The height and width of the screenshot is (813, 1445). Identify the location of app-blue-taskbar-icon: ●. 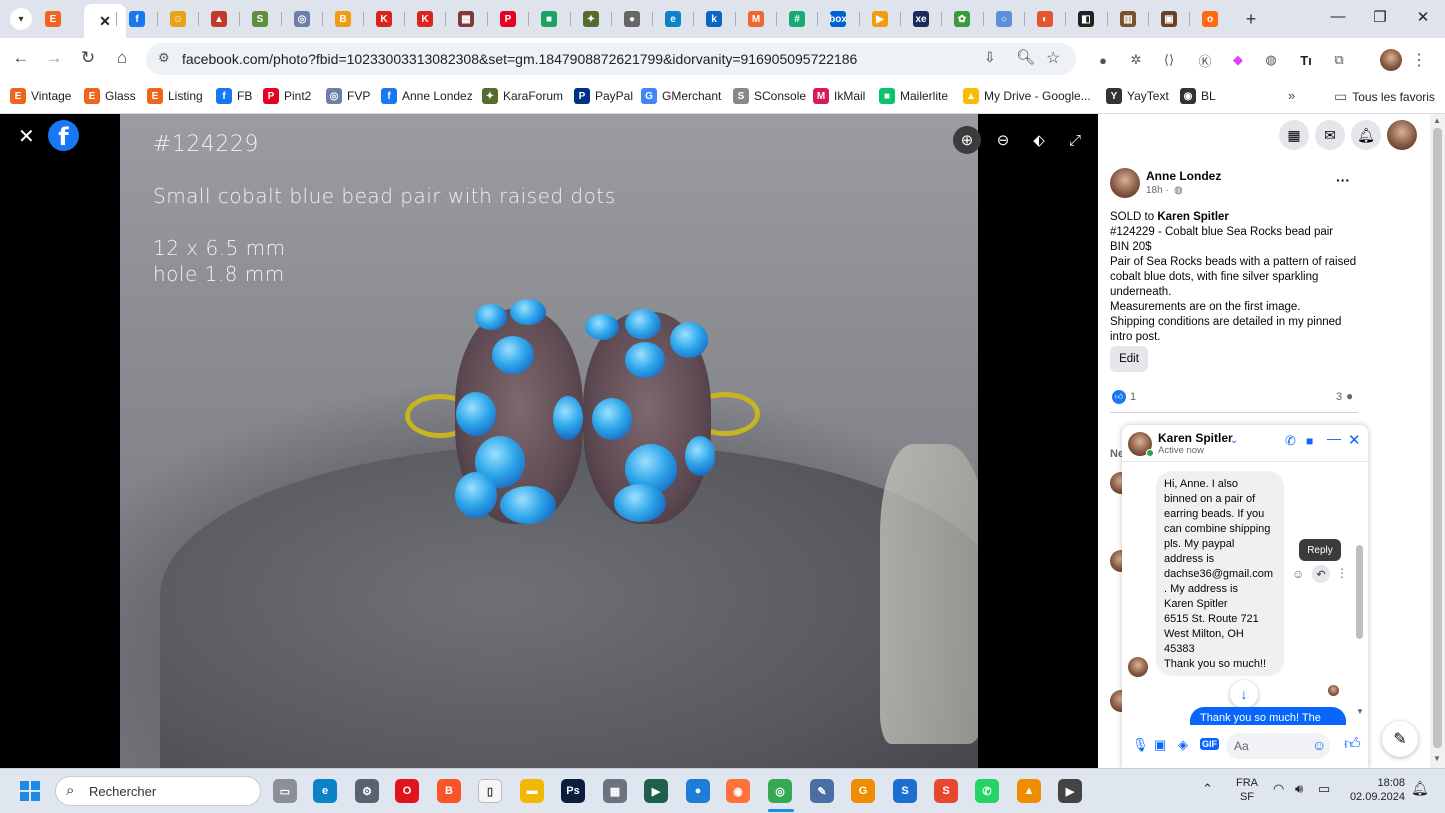
(698, 791).